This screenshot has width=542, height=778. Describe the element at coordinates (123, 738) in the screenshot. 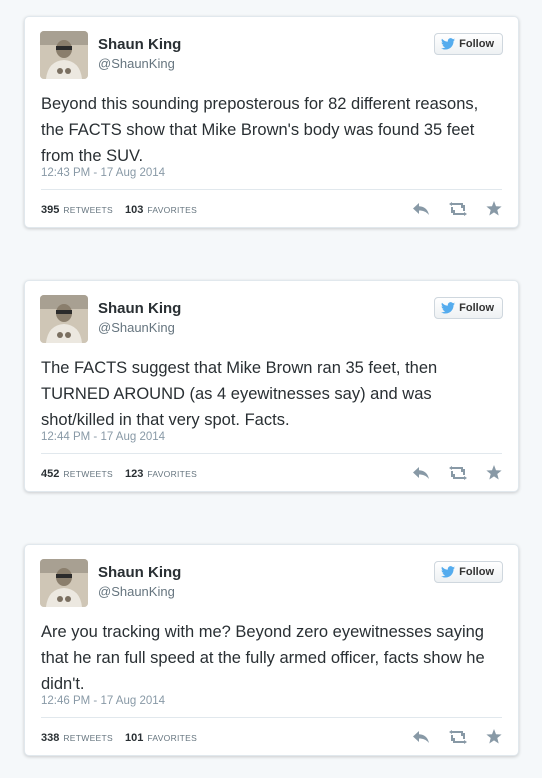

I see `tweet-stats: 338 RETWEETS 101 FAVORITES` at that location.